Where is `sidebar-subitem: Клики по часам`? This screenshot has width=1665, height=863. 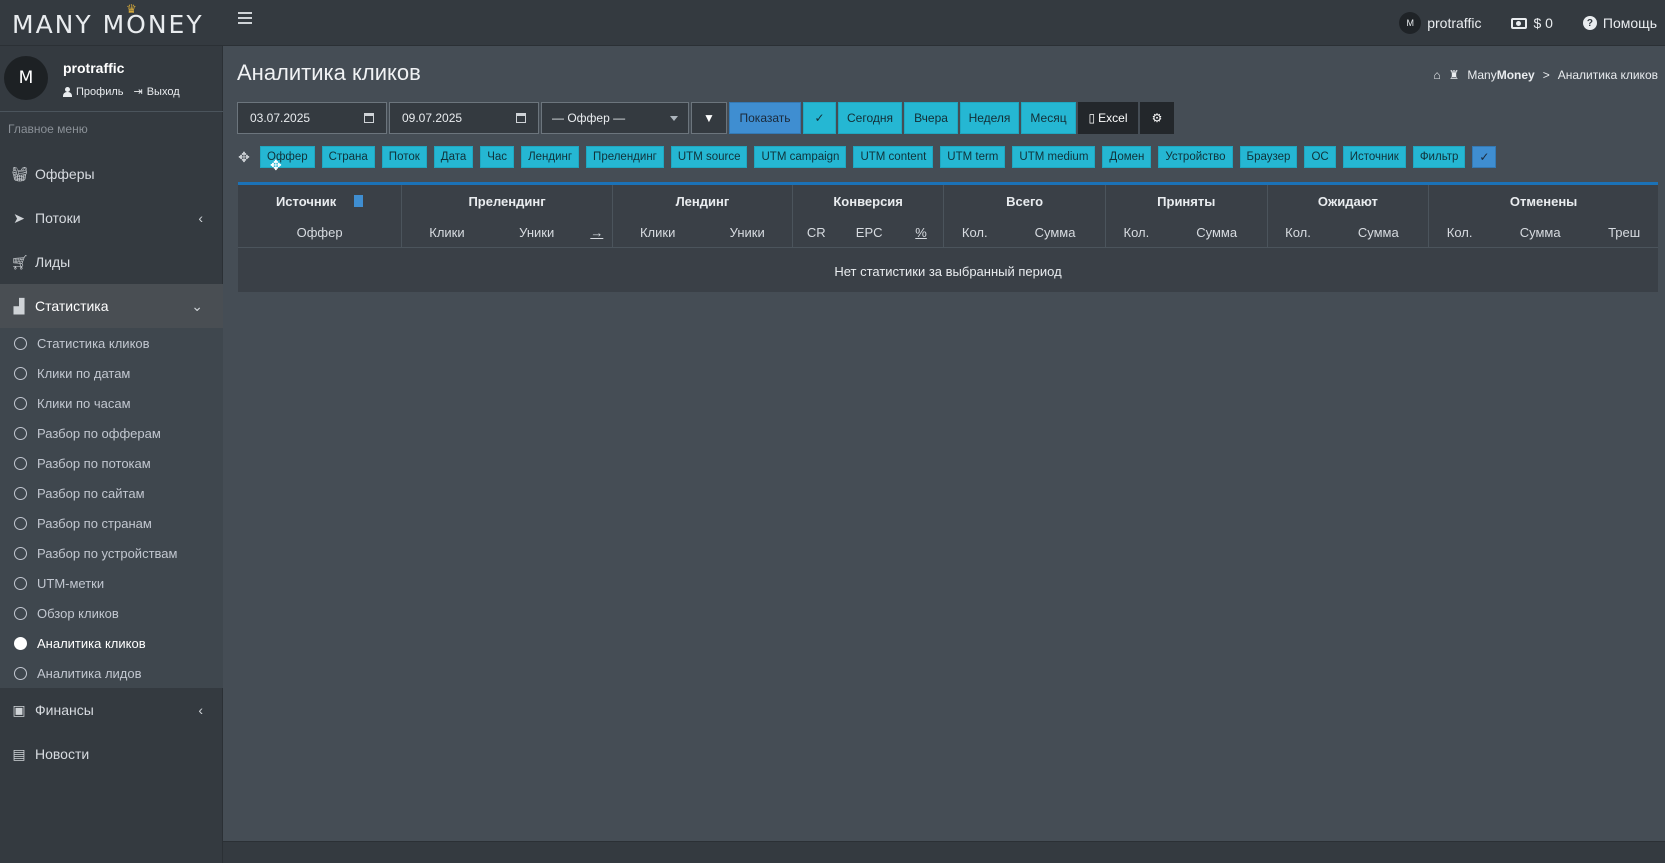
sidebar-subitem: Клики по часам is located at coordinates (111, 403).